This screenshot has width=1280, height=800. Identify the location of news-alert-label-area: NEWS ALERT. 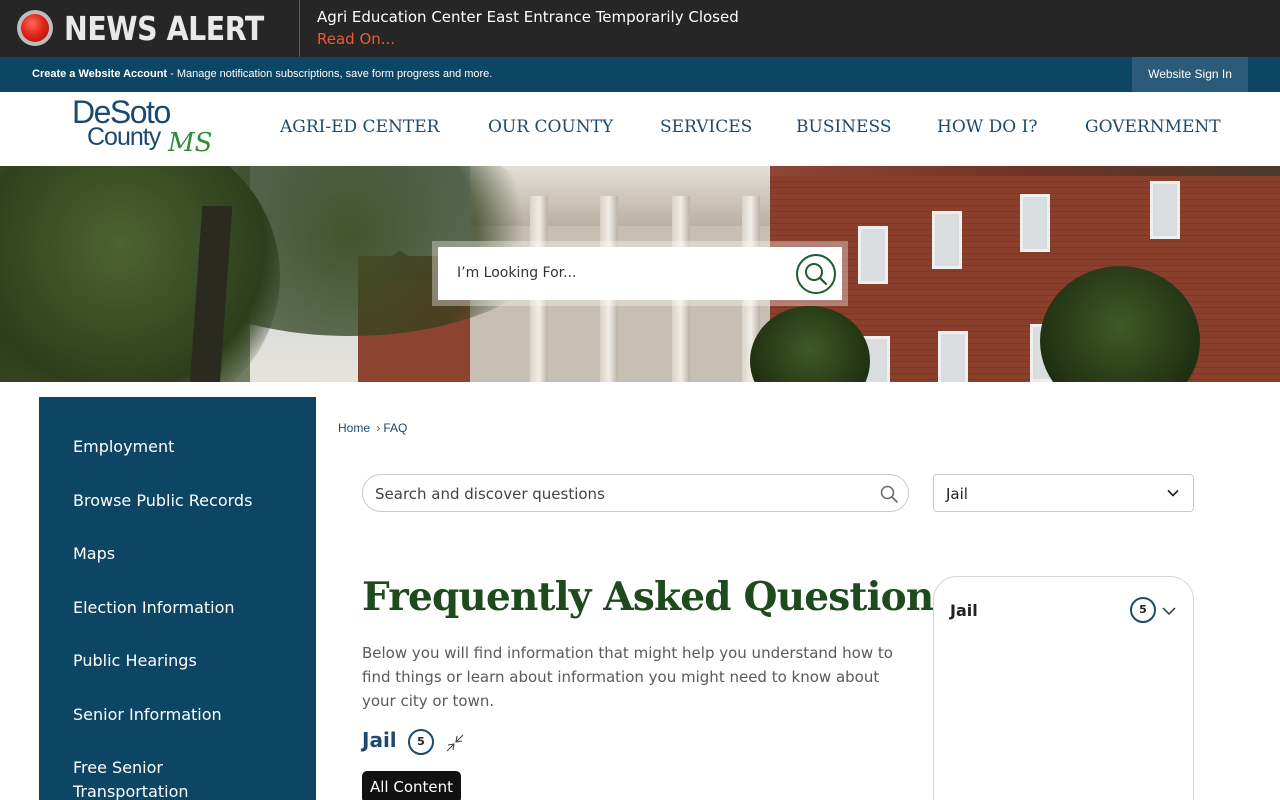
(150, 28).